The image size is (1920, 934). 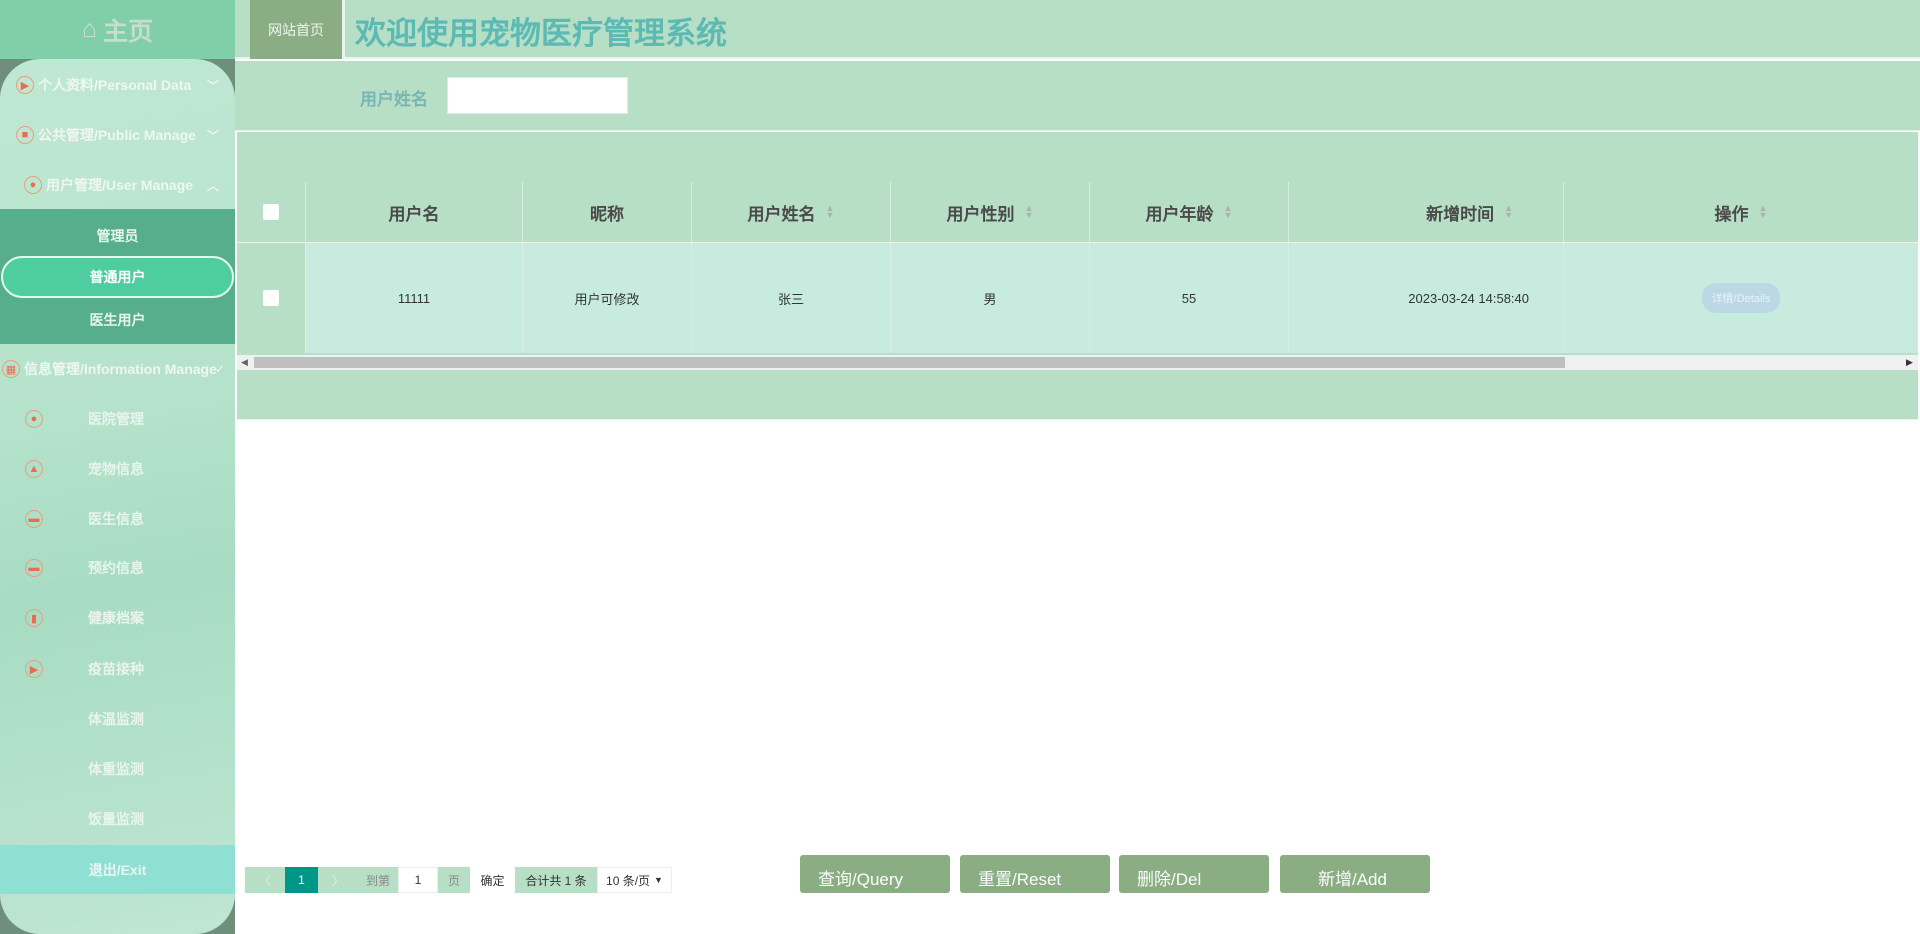 What do you see at coordinates (1035, 874) in the screenshot?
I see `reset-button: 重置/Reset` at bounding box center [1035, 874].